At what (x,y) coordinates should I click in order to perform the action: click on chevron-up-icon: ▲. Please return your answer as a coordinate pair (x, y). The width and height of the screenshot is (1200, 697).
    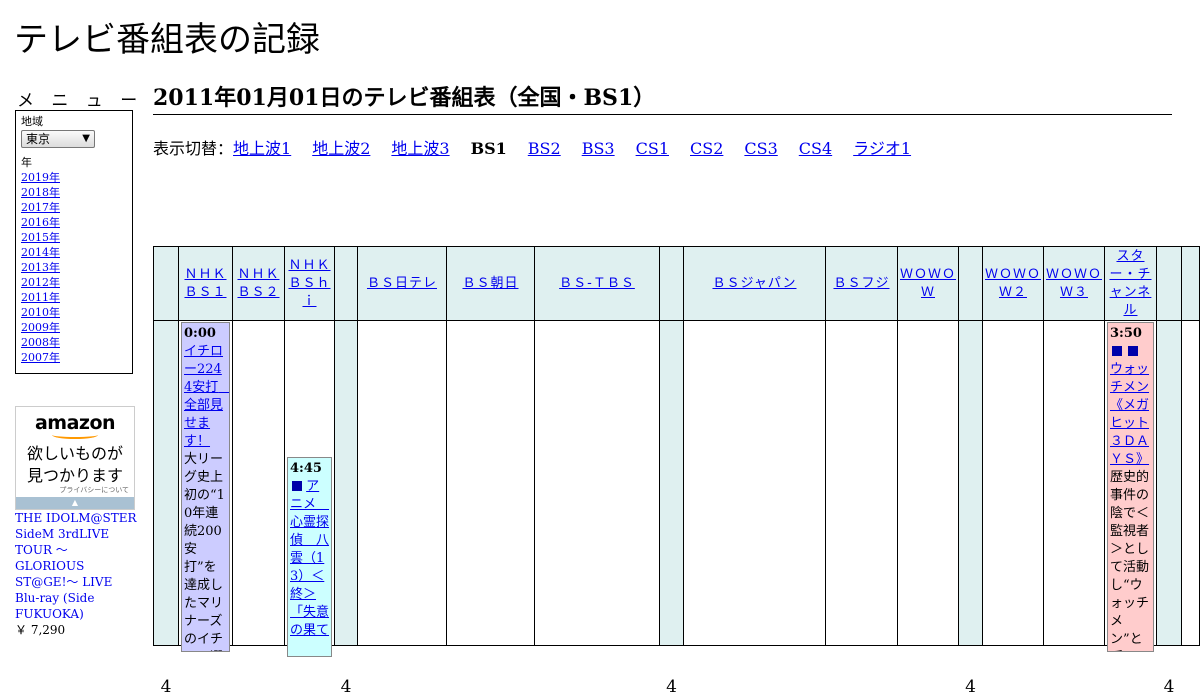
    Looking at the image, I should click on (75, 502).